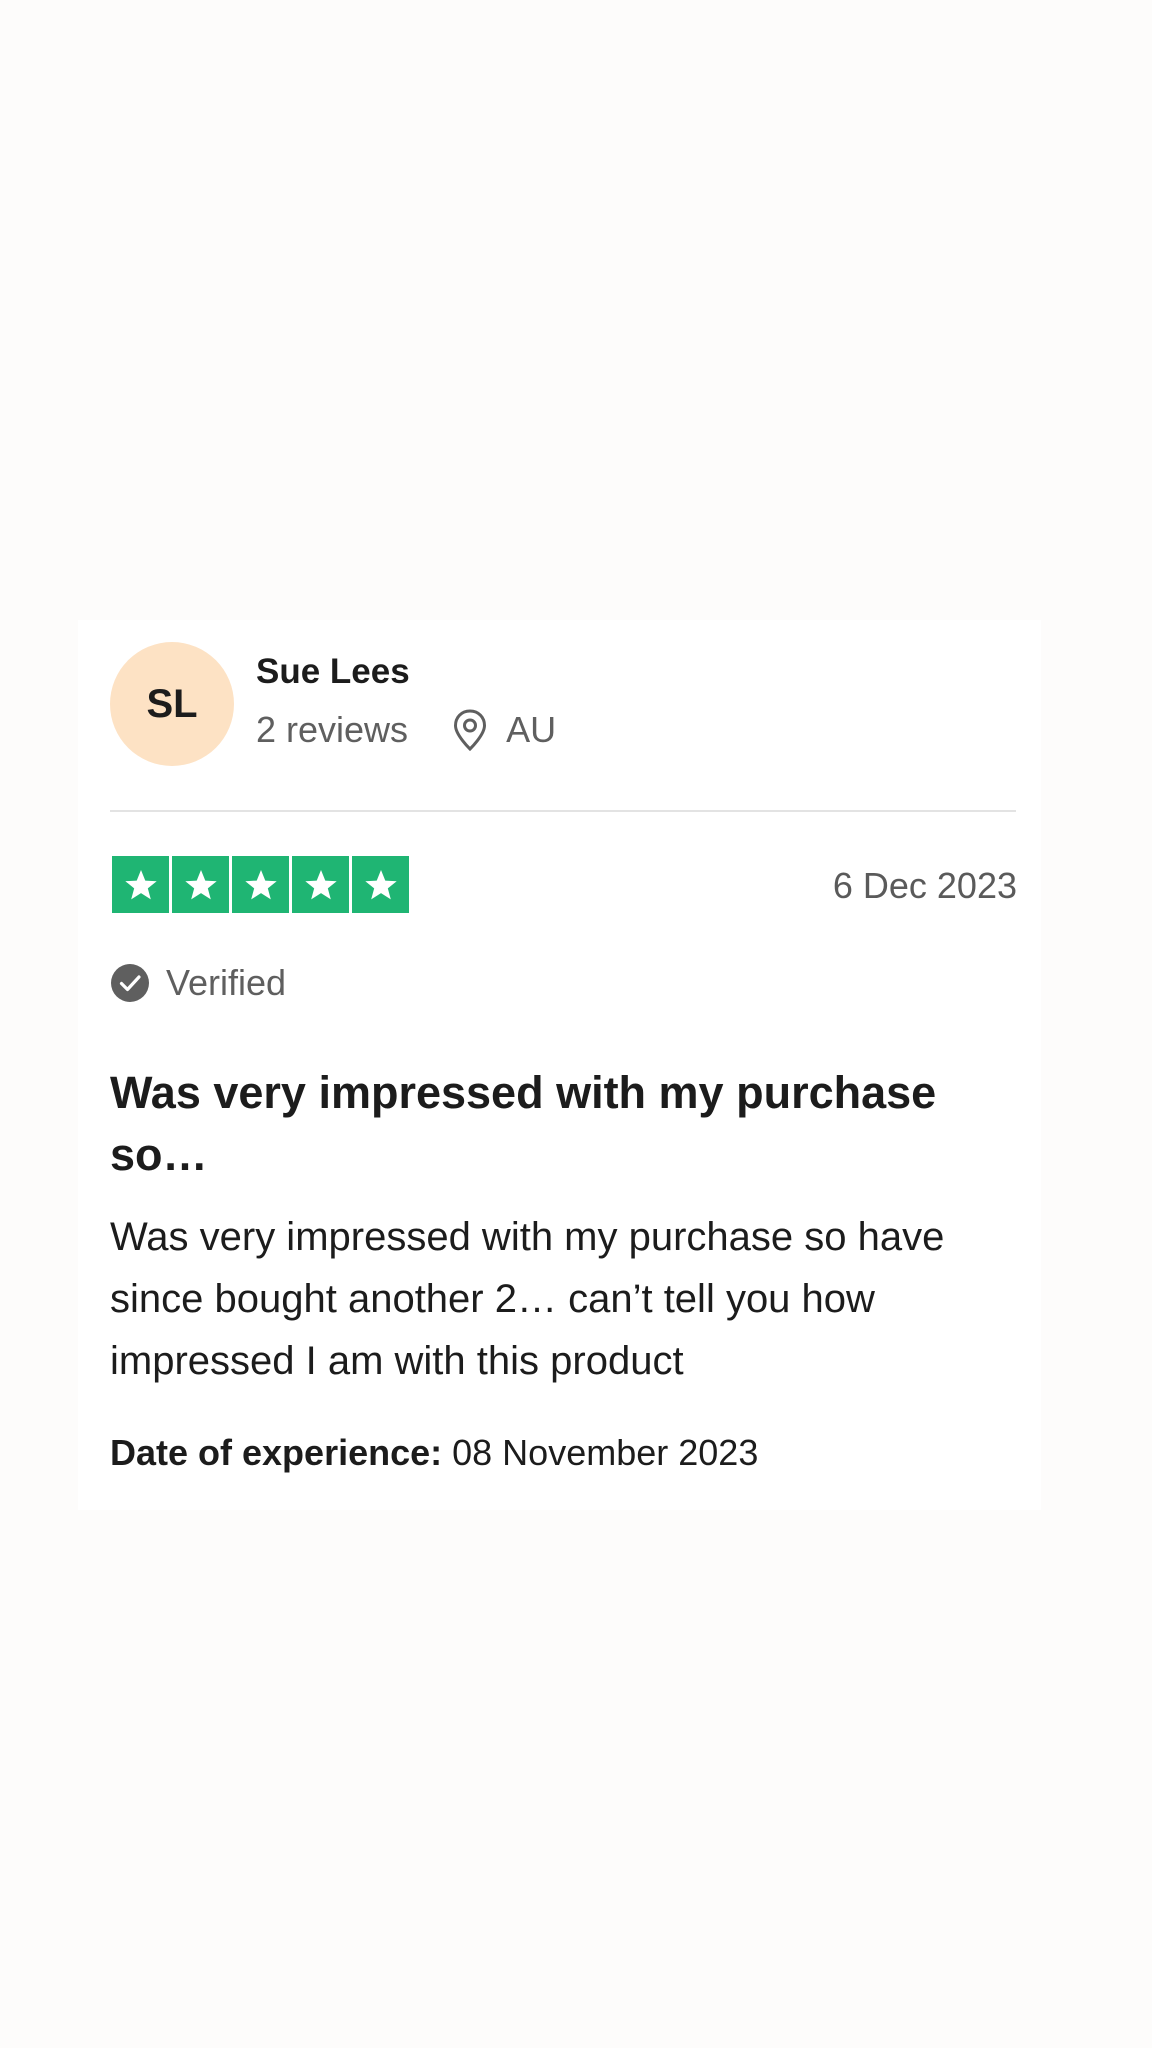 This screenshot has width=1152, height=2048. I want to click on reviewer-meta: 2 reviews AU, so click(406, 730).